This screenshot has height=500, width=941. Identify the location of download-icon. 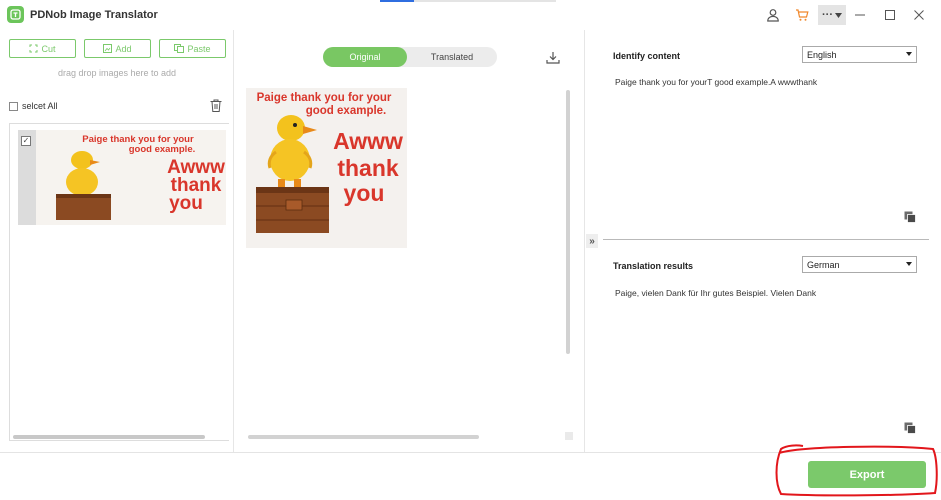
(553, 58).